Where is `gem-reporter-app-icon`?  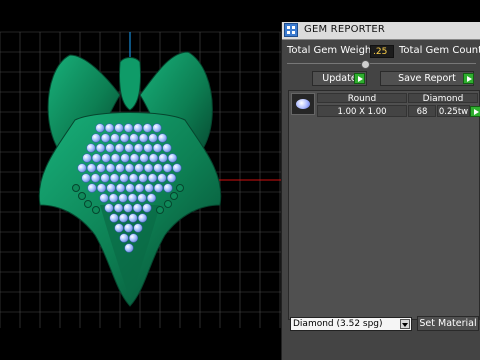 gem-reporter-app-icon is located at coordinates (291, 30).